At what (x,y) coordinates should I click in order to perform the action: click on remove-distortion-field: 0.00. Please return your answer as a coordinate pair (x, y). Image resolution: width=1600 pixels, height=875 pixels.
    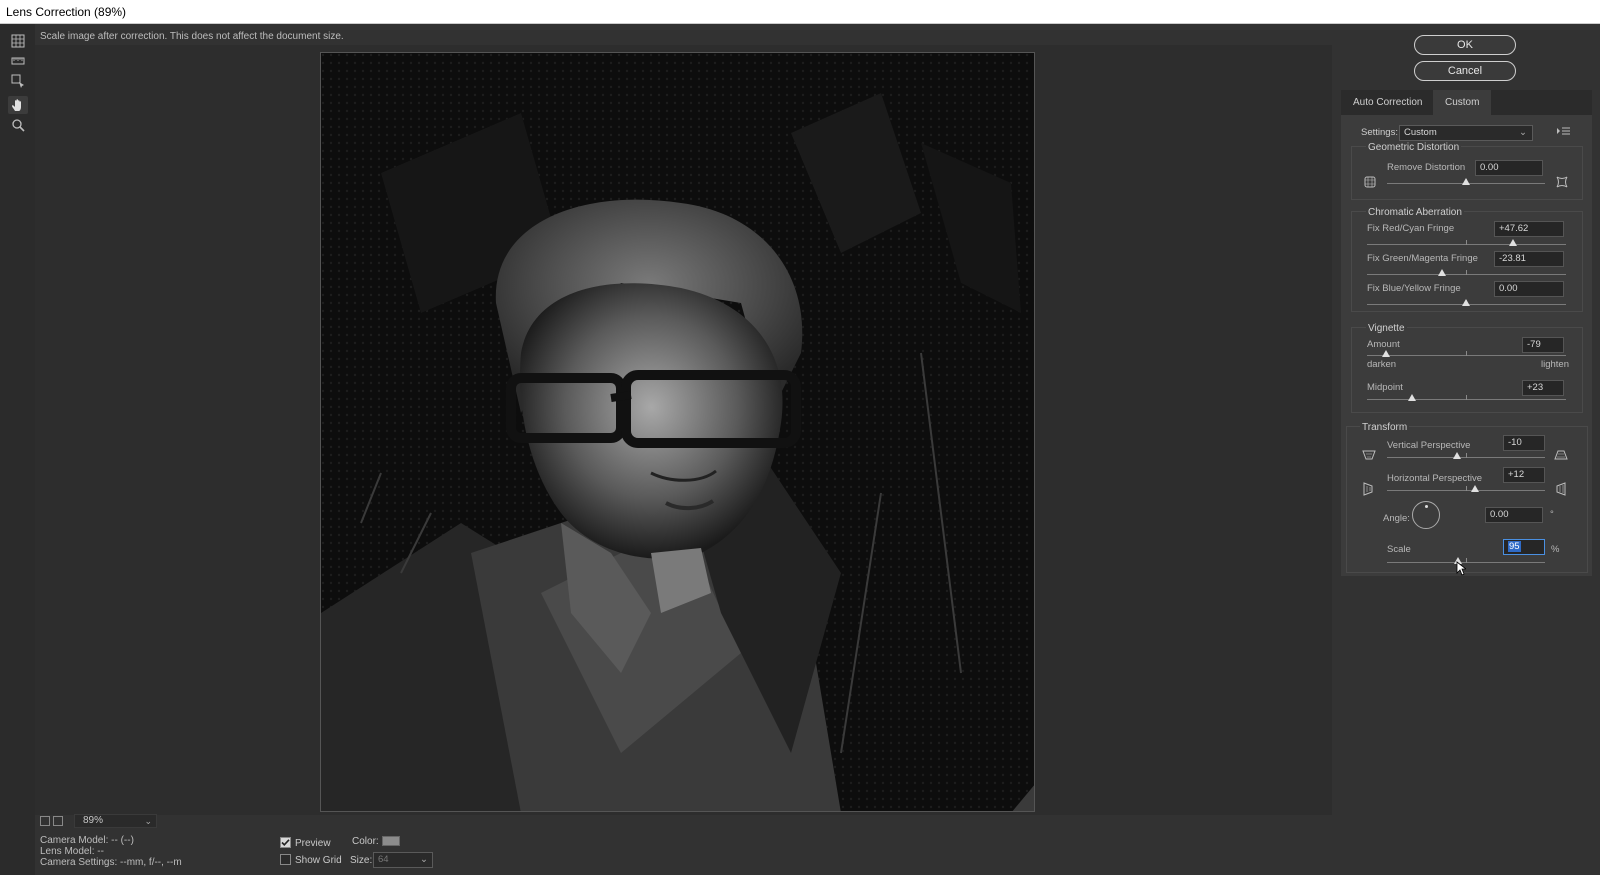
    Looking at the image, I should click on (1509, 168).